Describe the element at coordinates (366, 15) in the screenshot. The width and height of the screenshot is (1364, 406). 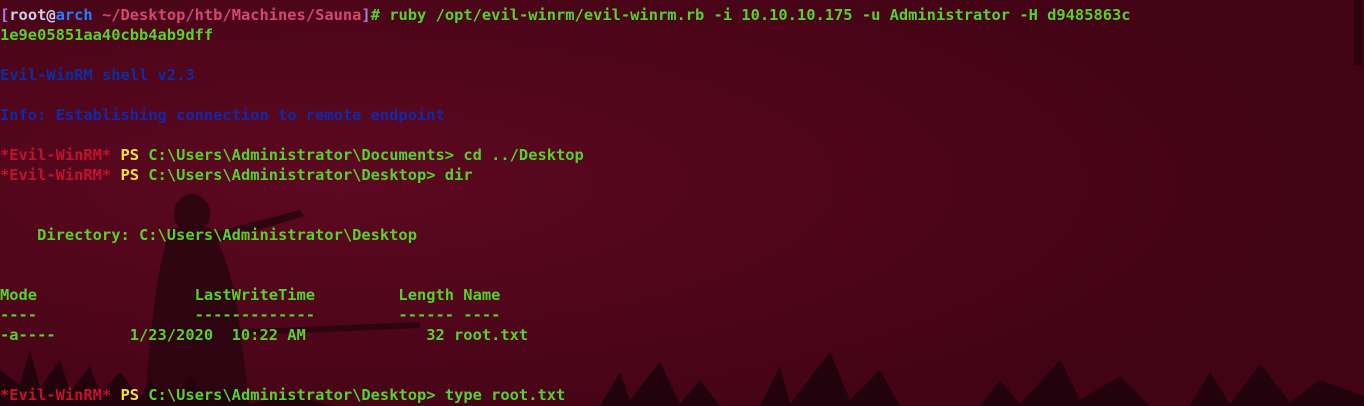
I see `prompt-close-bracket: ]` at that location.